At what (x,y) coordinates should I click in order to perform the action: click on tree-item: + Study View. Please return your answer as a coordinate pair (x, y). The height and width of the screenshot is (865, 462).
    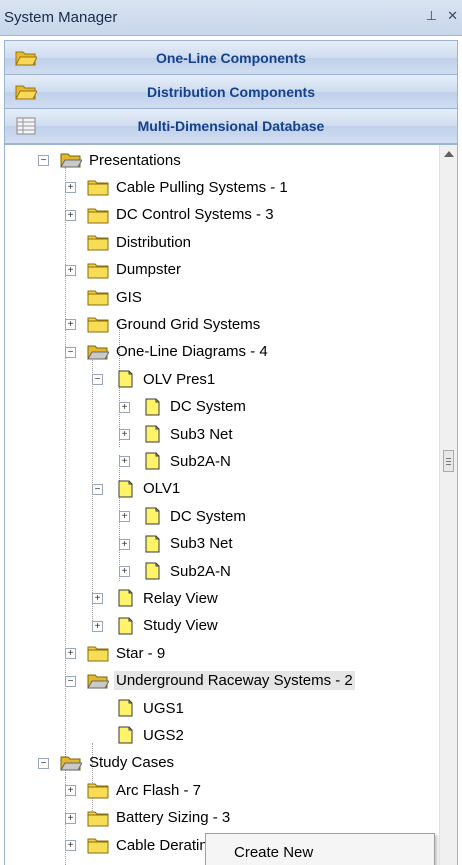
    Looking at the image, I should click on (156, 626).